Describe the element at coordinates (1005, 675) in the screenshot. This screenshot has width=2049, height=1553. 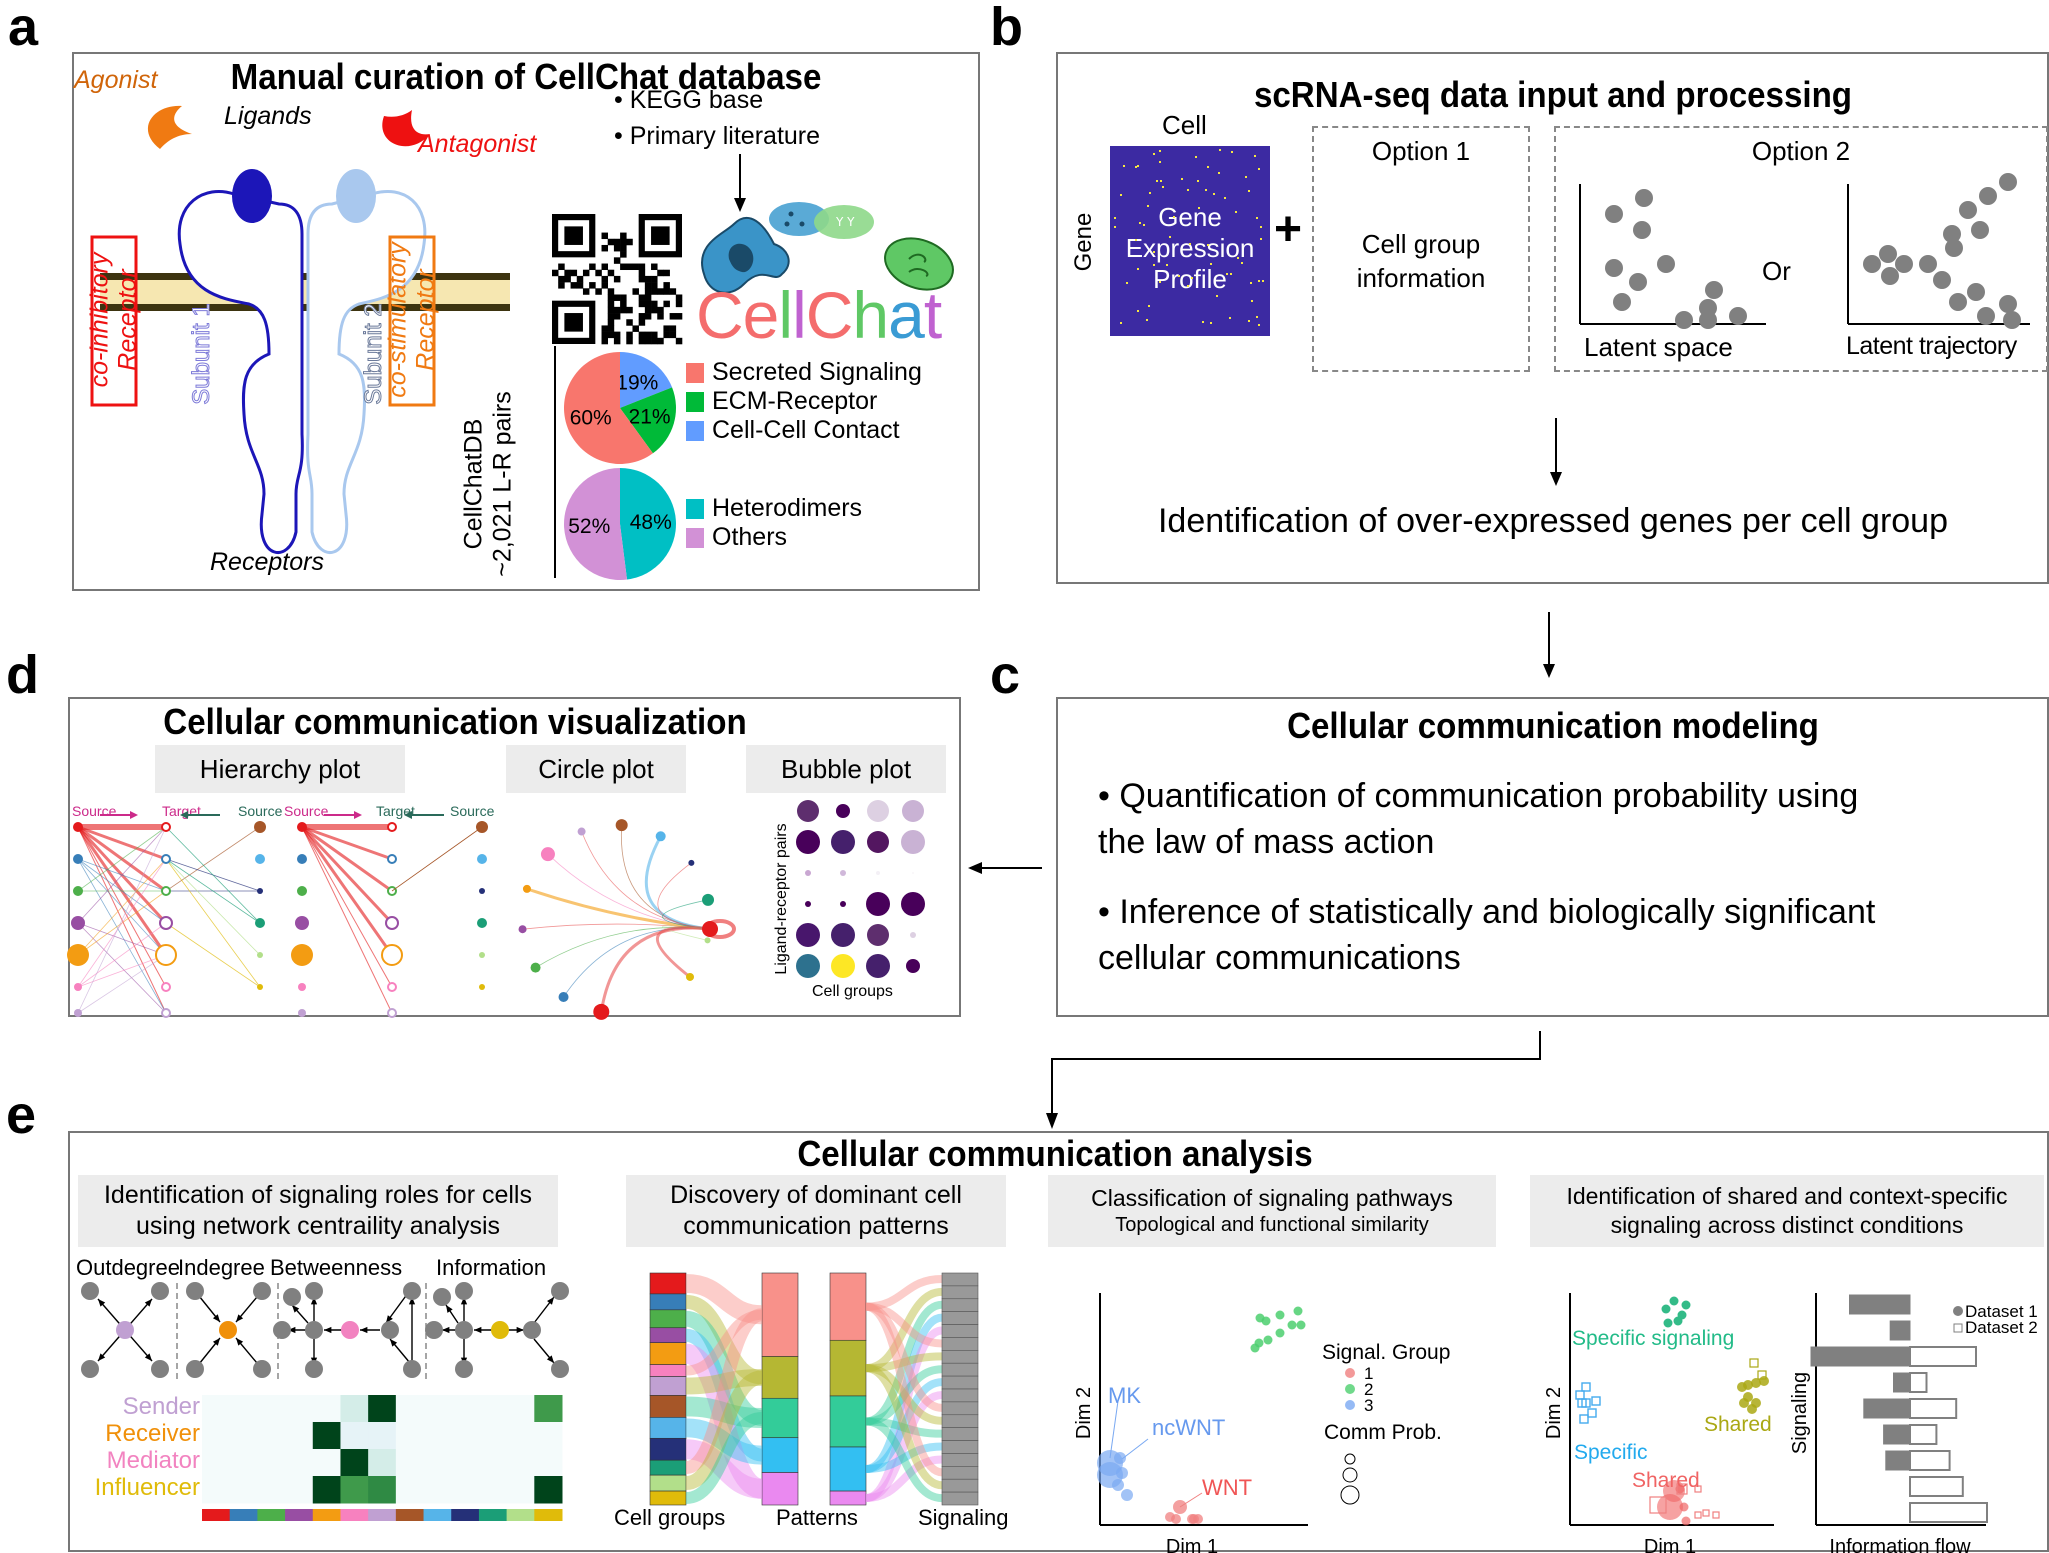
I see `panel-letter-c: c` at that location.